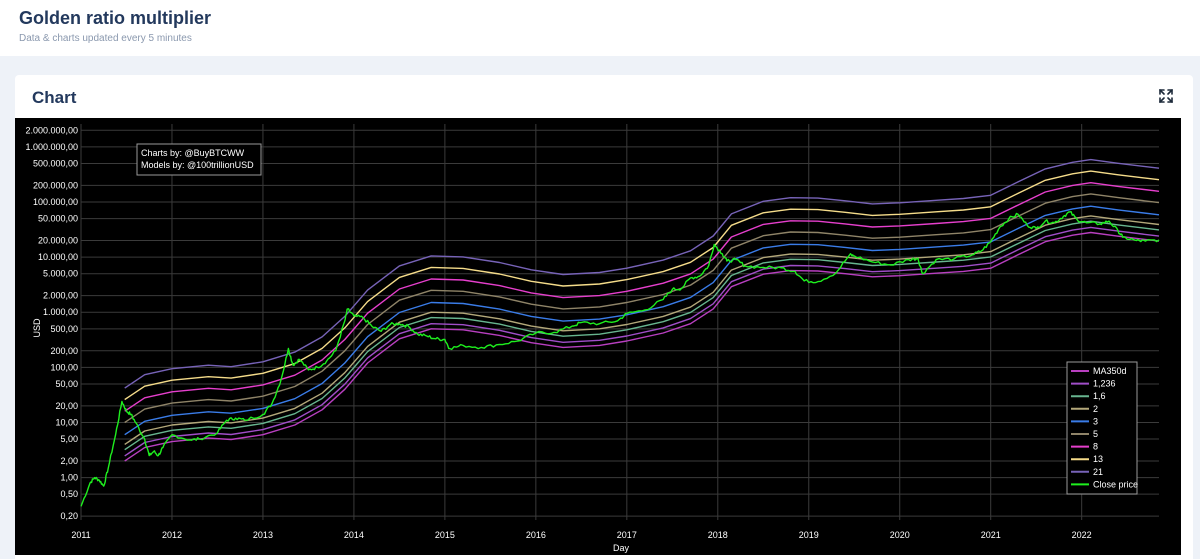 The width and height of the screenshot is (1200, 559). What do you see at coordinates (991, 535) in the screenshot?
I see `x-tick-label: 2021` at bounding box center [991, 535].